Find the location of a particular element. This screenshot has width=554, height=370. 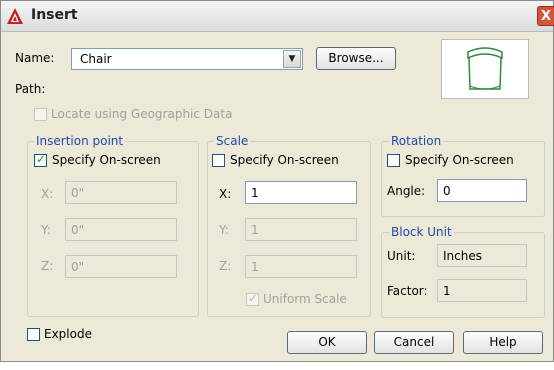

dialog-title: Insert is located at coordinates (54, 15).